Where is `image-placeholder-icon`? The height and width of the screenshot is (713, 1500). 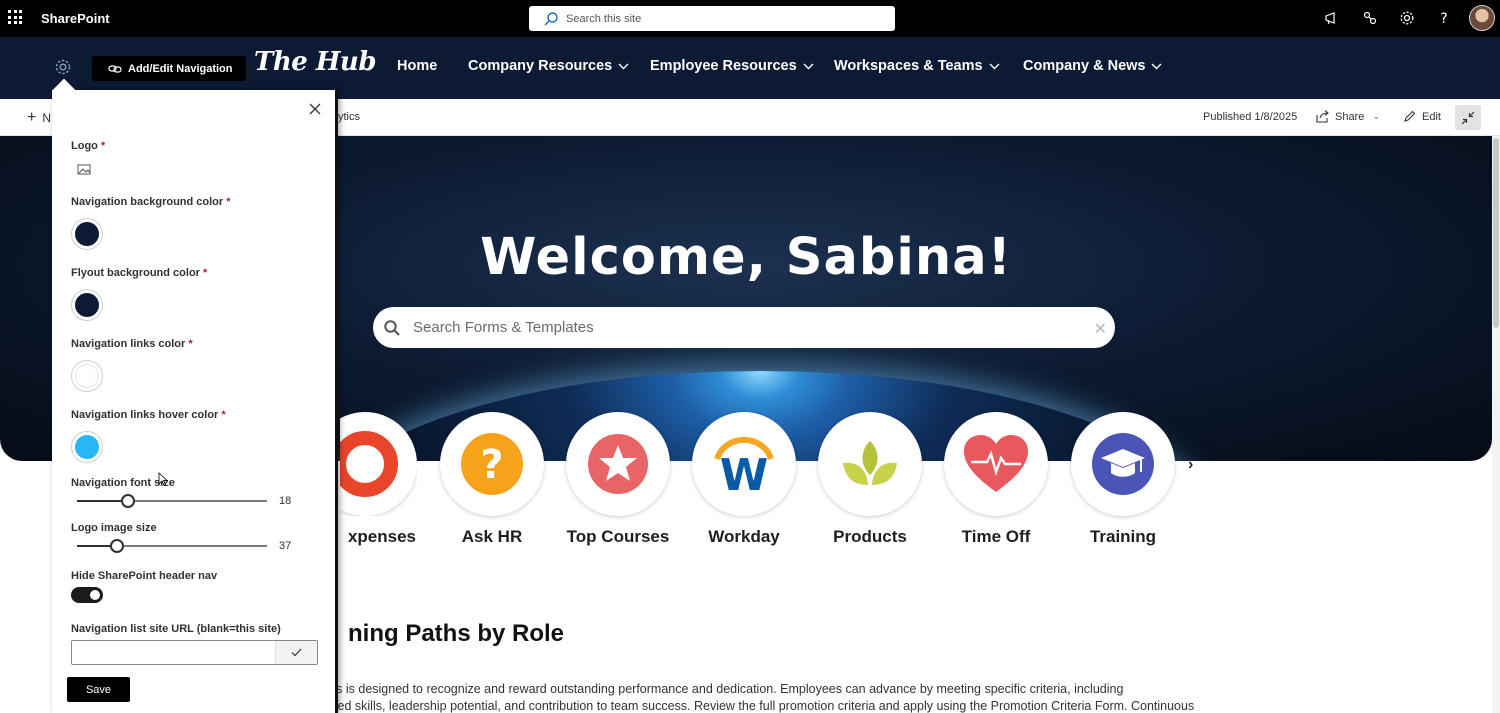 image-placeholder-icon is located at coordinates (84, 170).